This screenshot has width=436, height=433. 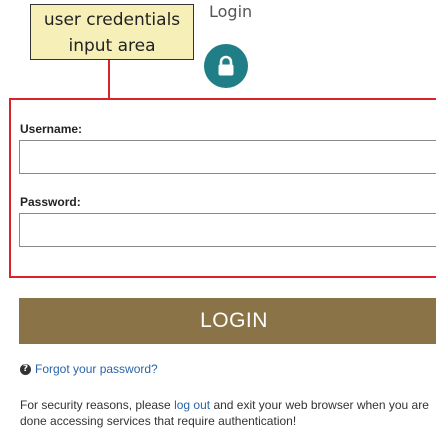 I want to click on callout-line-1: user credentials, so click(x=112, y=20).